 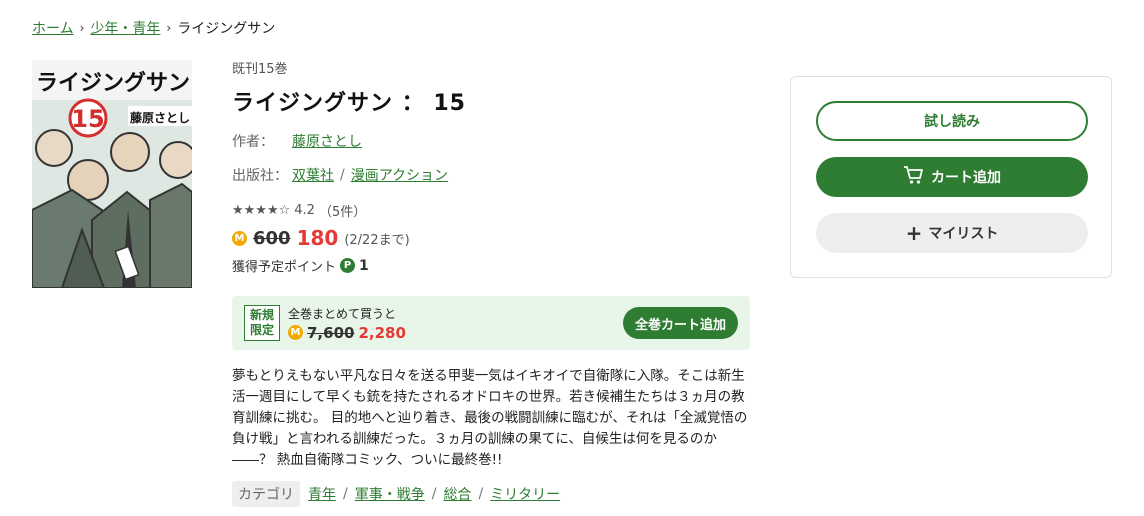 I want to click on bundle-prices: M 7,600 2,280, so click(x=347, y=333).